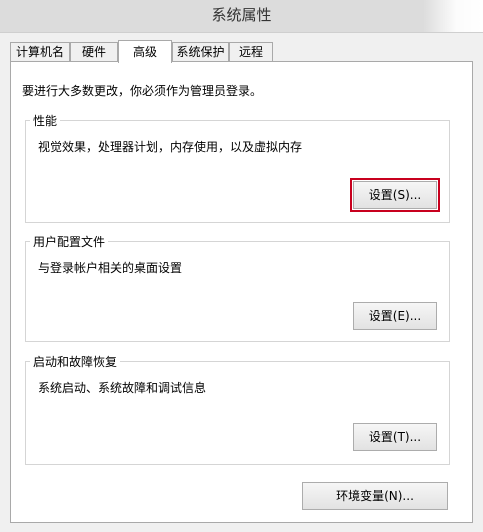  Describe the element at coordinates (200, 51) in the screenshot. I see `tab-system-protection: 系统保护` at that location.